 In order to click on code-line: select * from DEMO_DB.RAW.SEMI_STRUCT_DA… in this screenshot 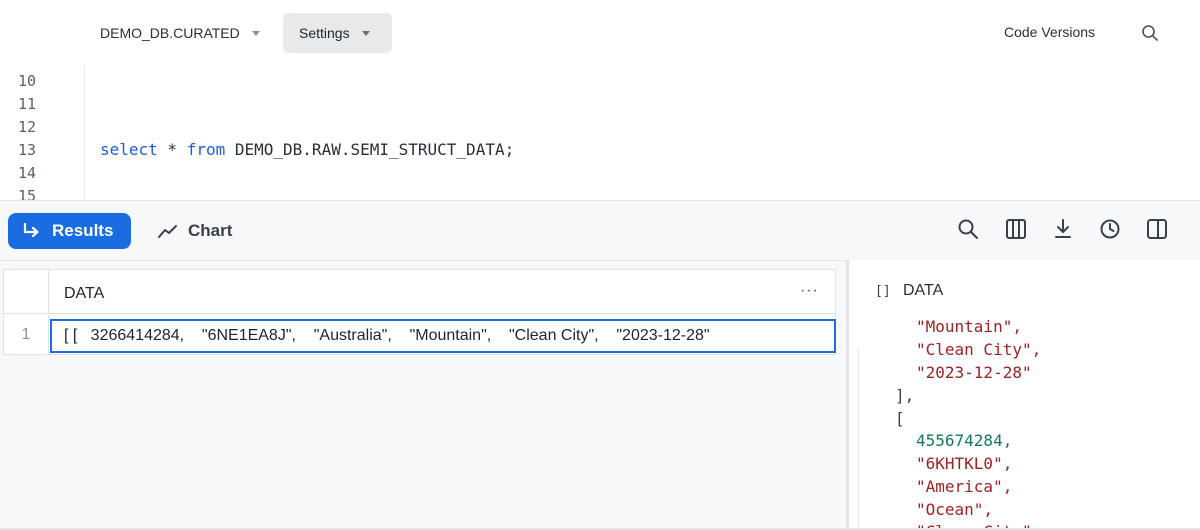, I will do `click(307, 149)`.